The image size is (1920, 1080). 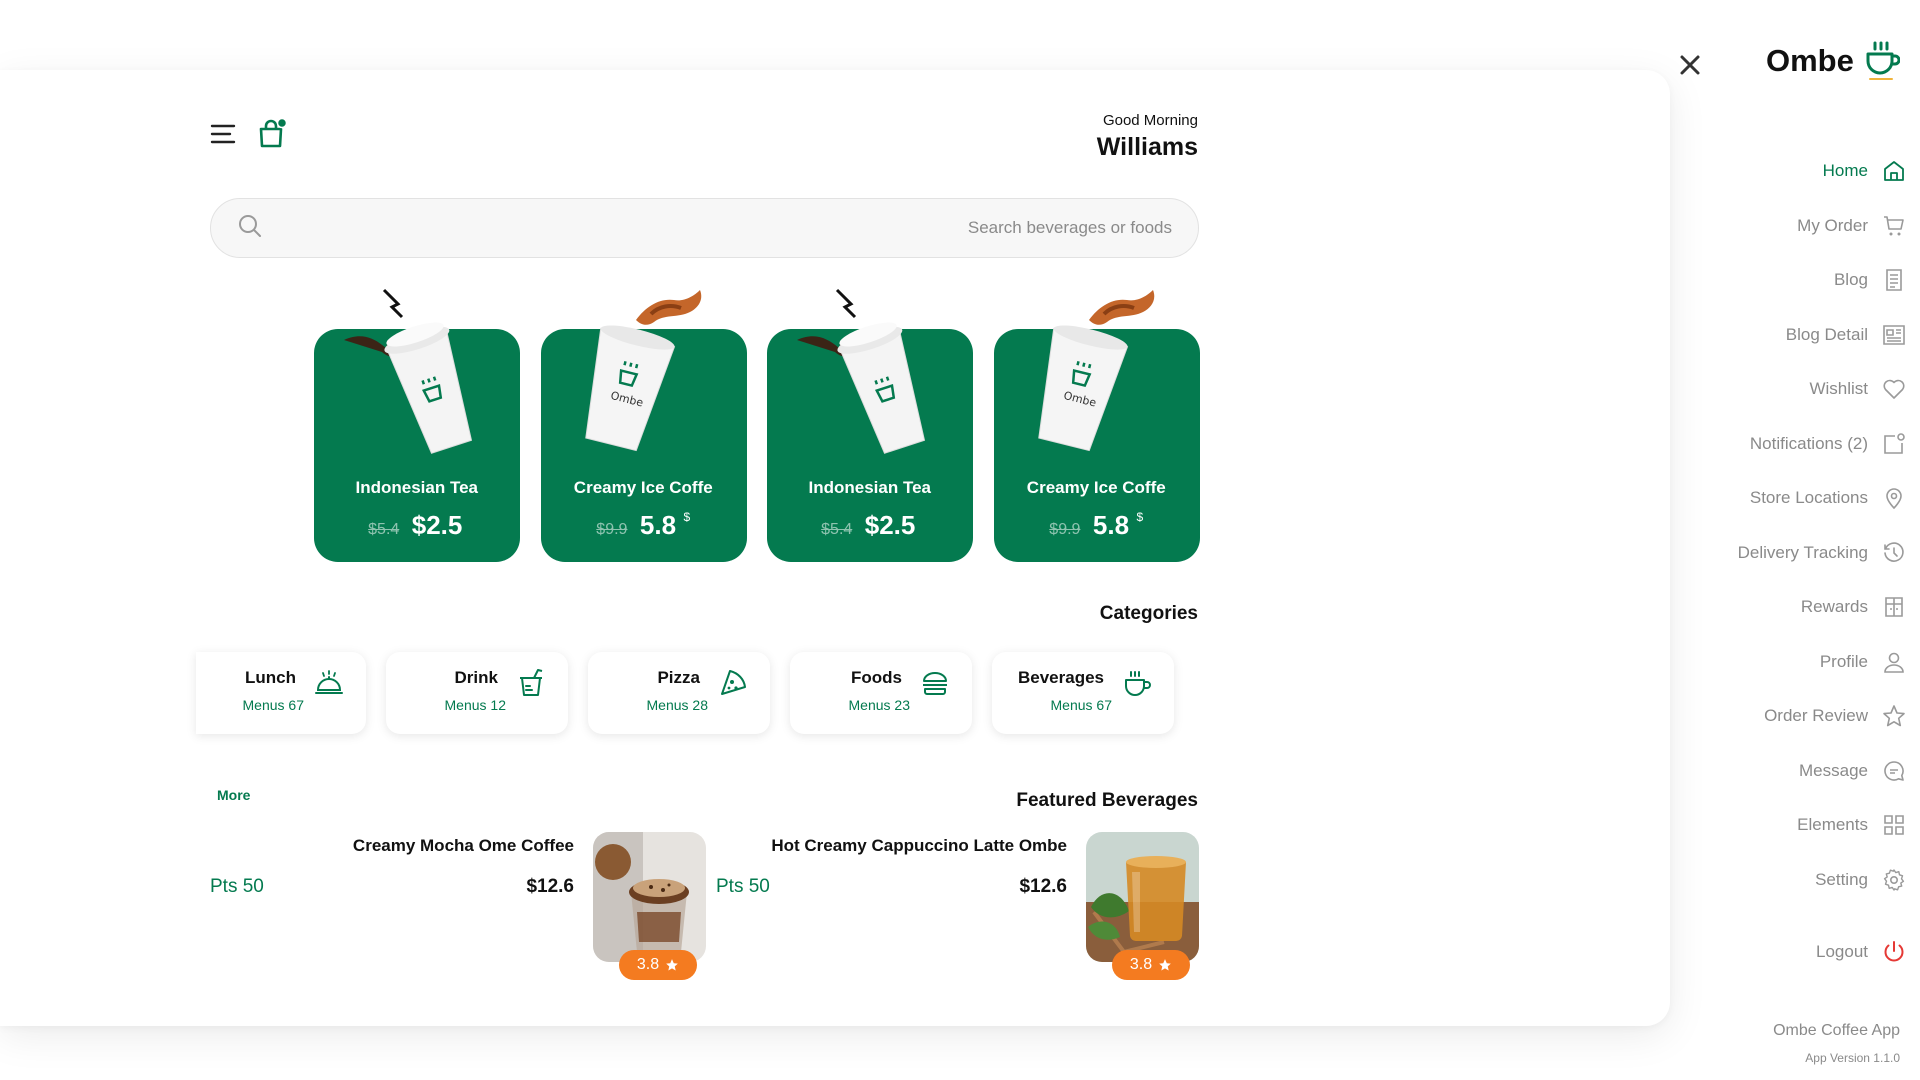 I want to click on sidebar-item-label: Elements, so click(x=1832, y=825).